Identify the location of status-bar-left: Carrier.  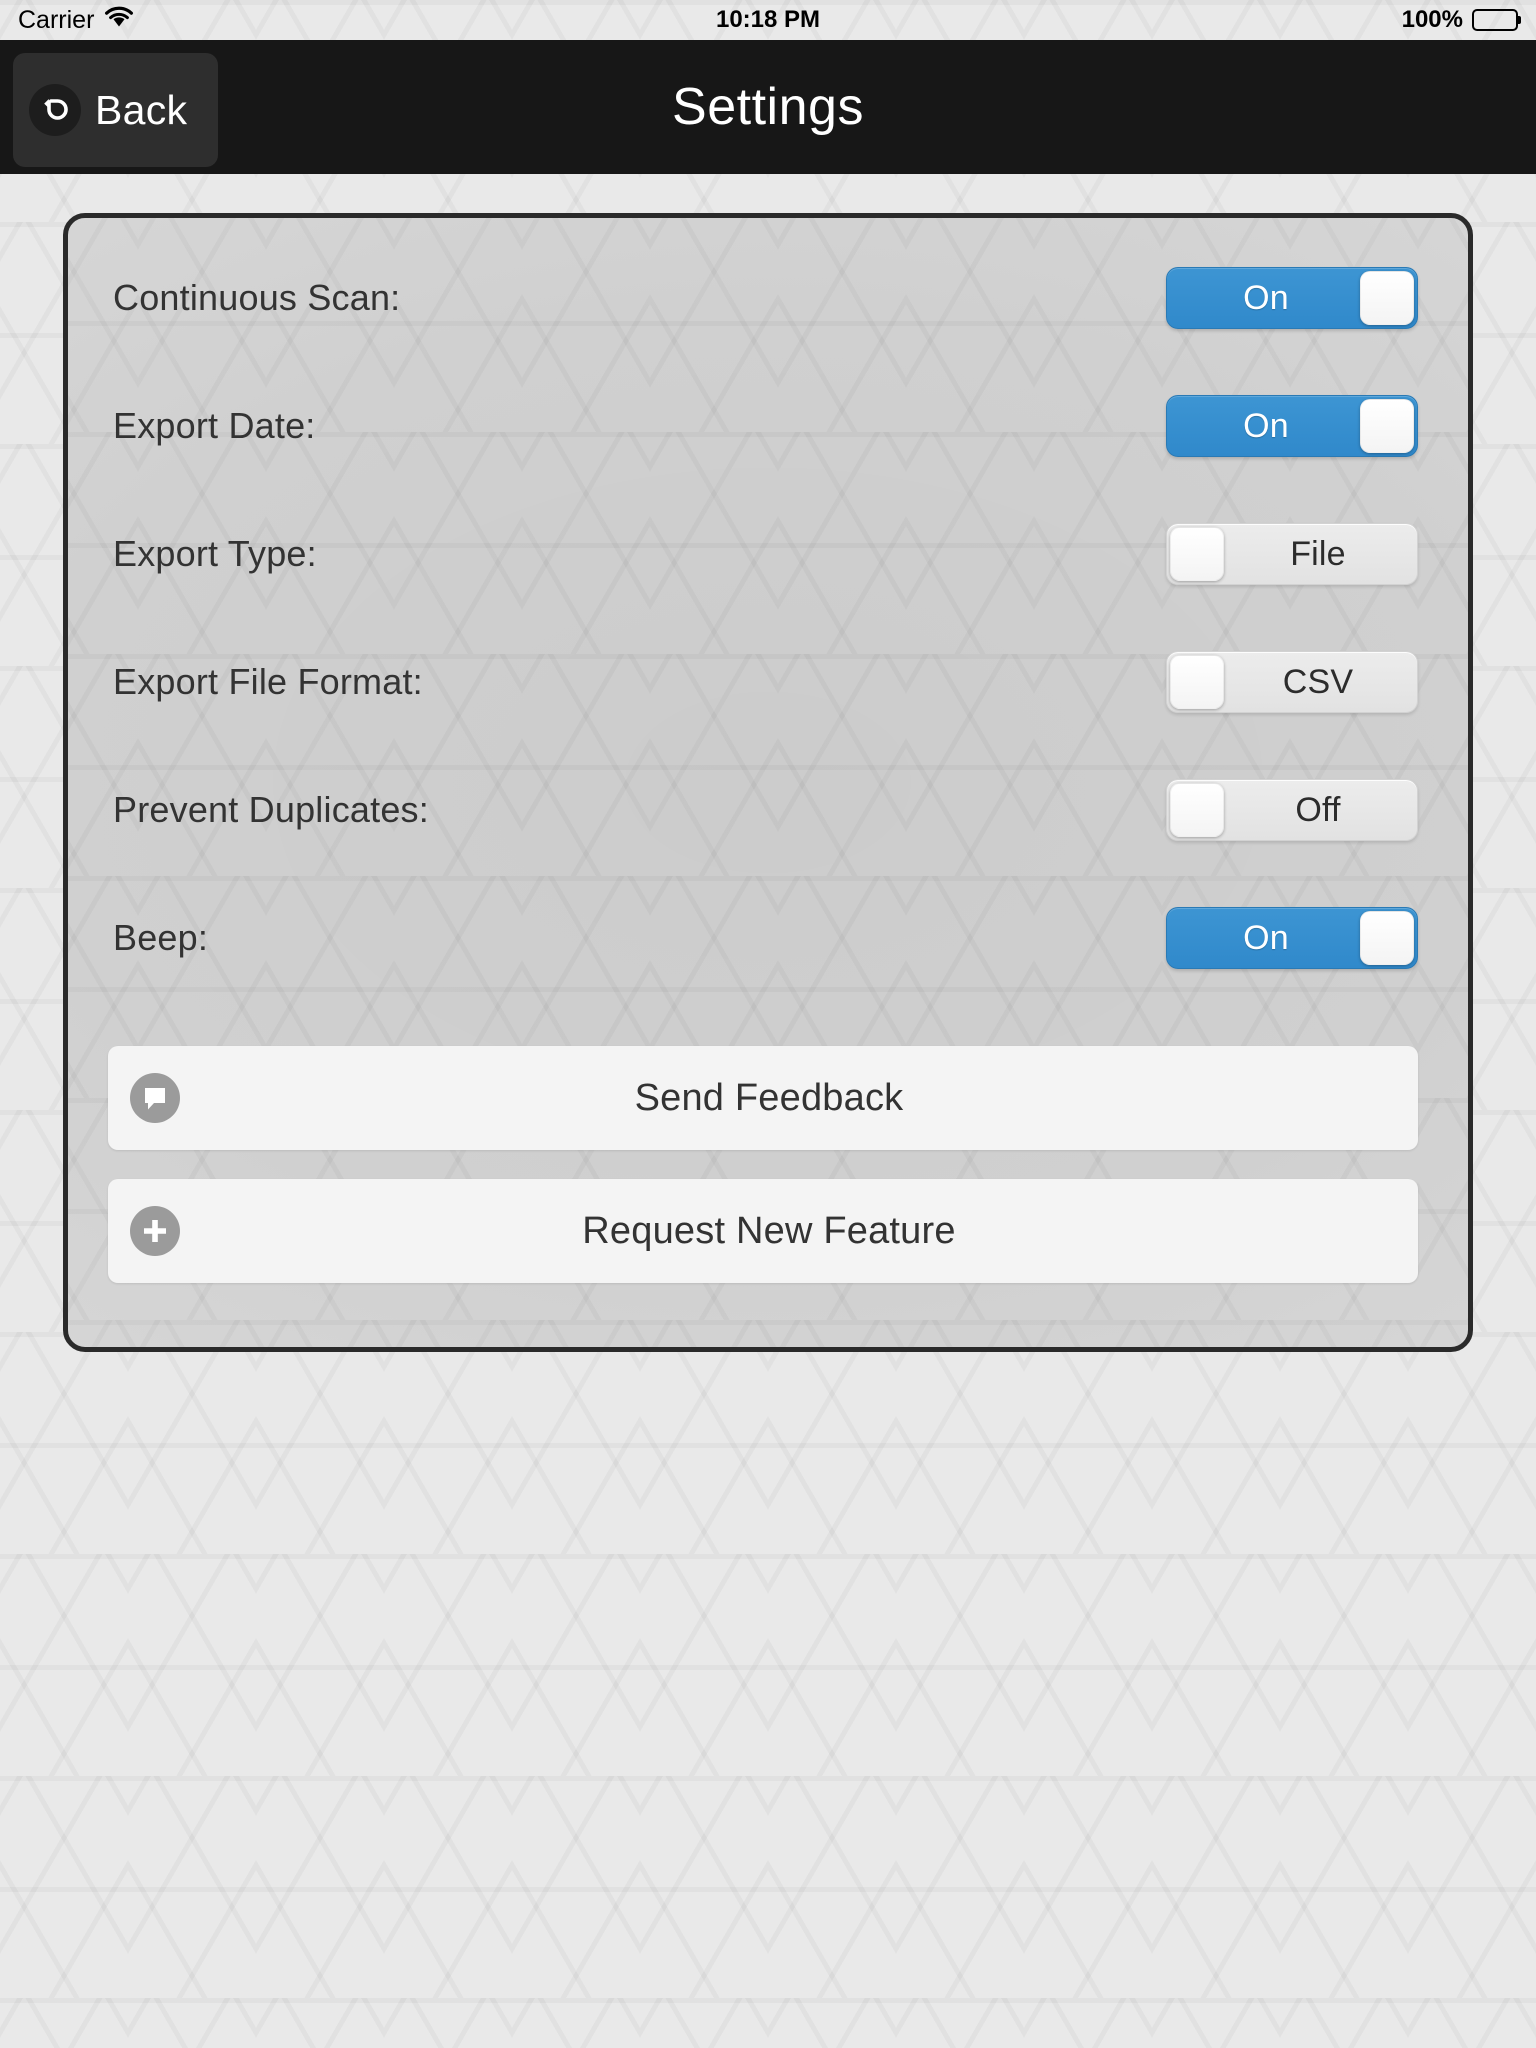
(367, 20).